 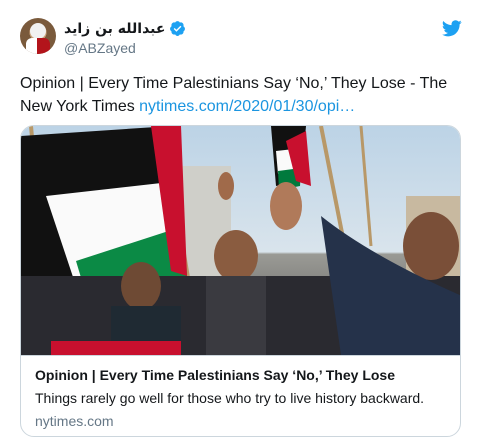 I want to click on palestinian-flag, so click(x=291, y=158).